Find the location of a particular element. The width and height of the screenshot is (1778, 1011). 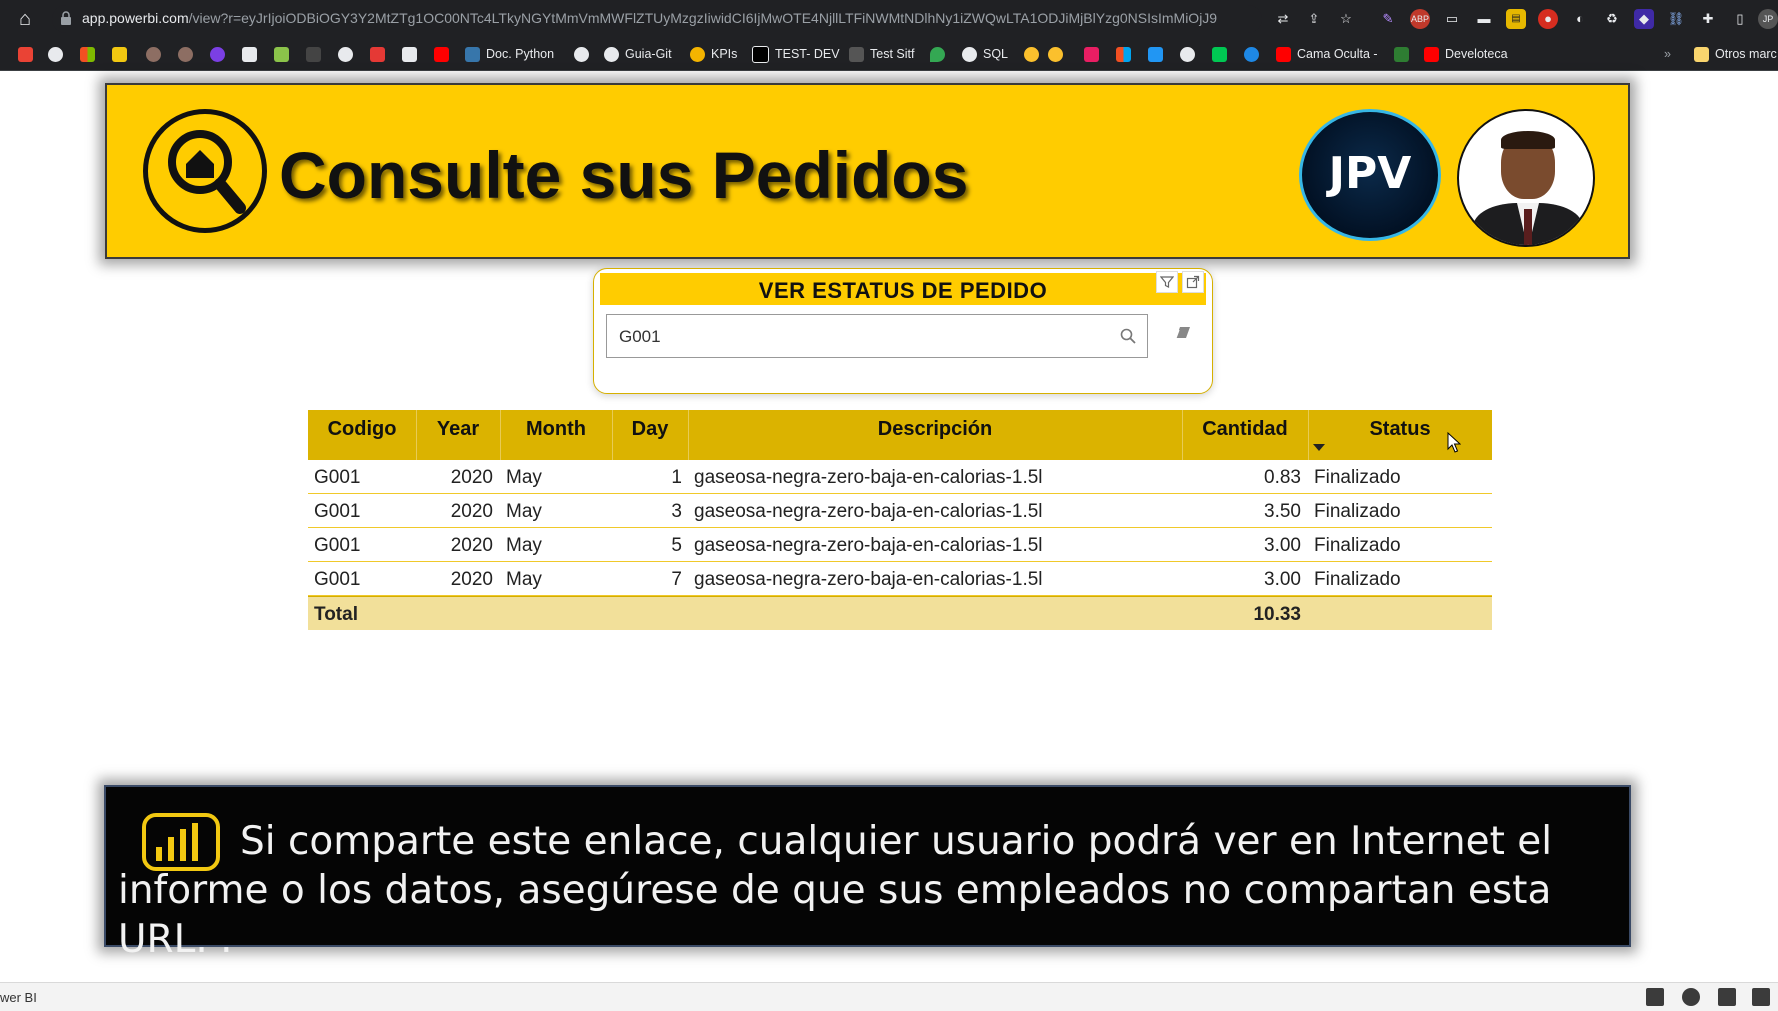

extension-icon: ▤ is located at coordinates (1516, 19).